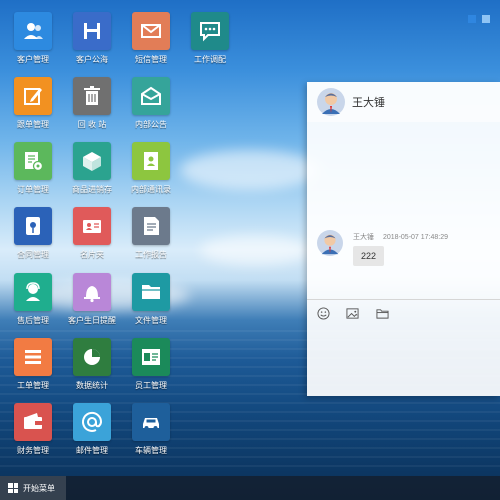 This screenshot has height=500, width=500. I want to click on desktop-app-label: 文件管理, so click(151, 320).